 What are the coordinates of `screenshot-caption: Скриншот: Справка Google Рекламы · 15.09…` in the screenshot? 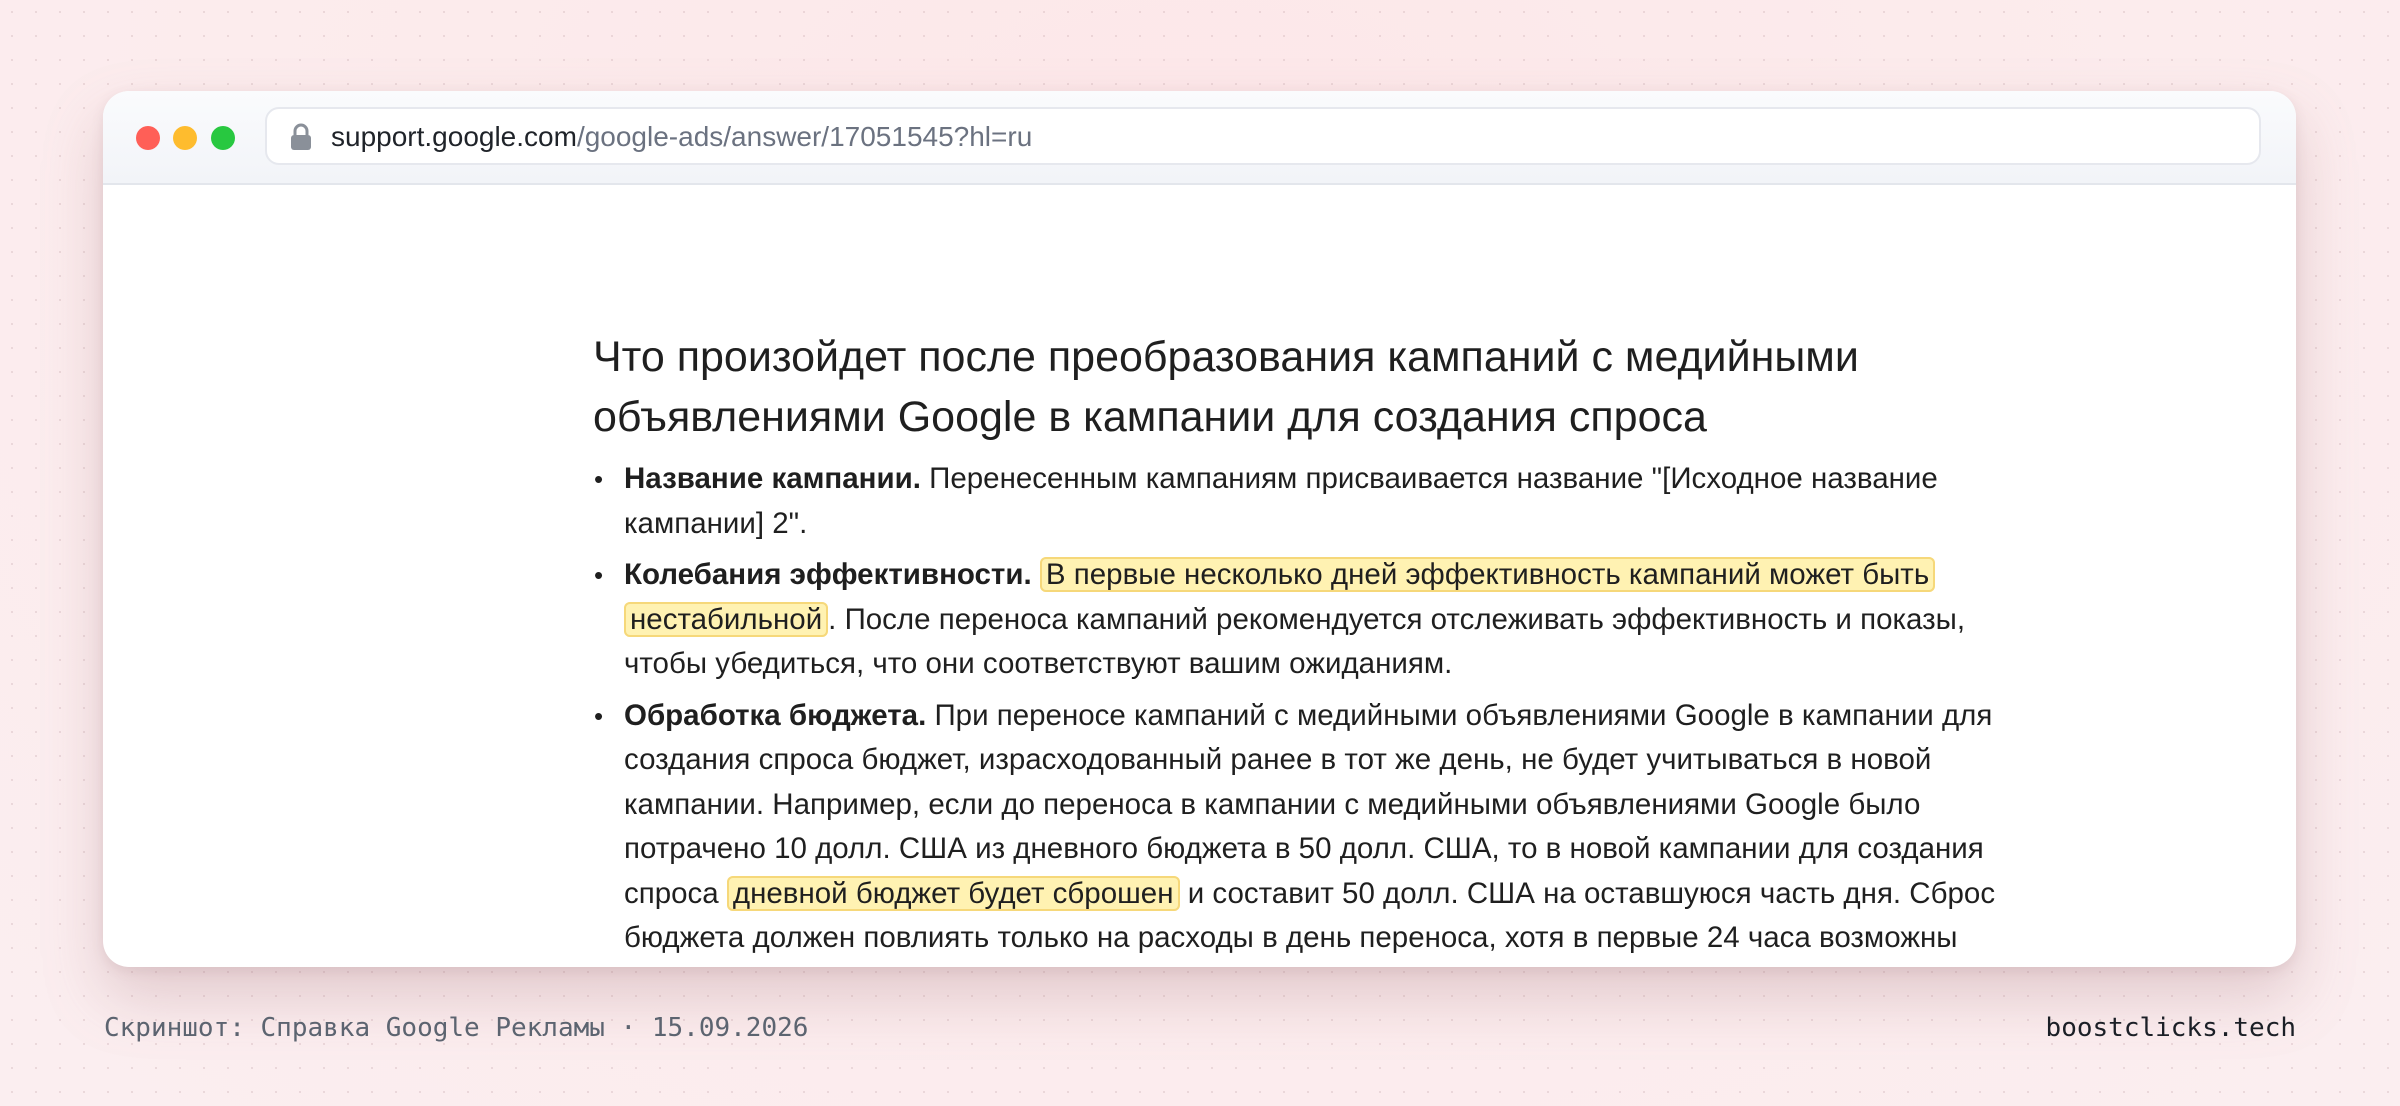 It's located at (456, 1028).